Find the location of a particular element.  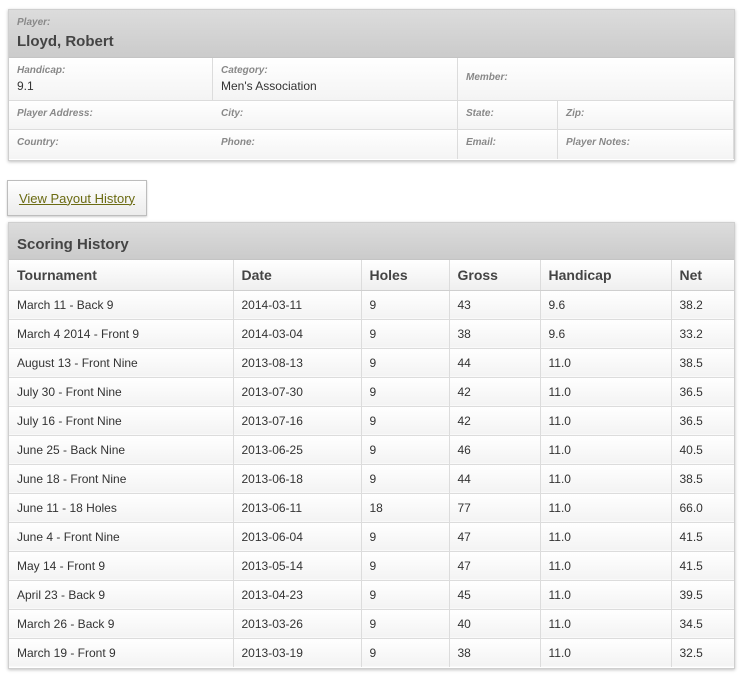

cell-gross: 45 is located at coordinates (495, 595).